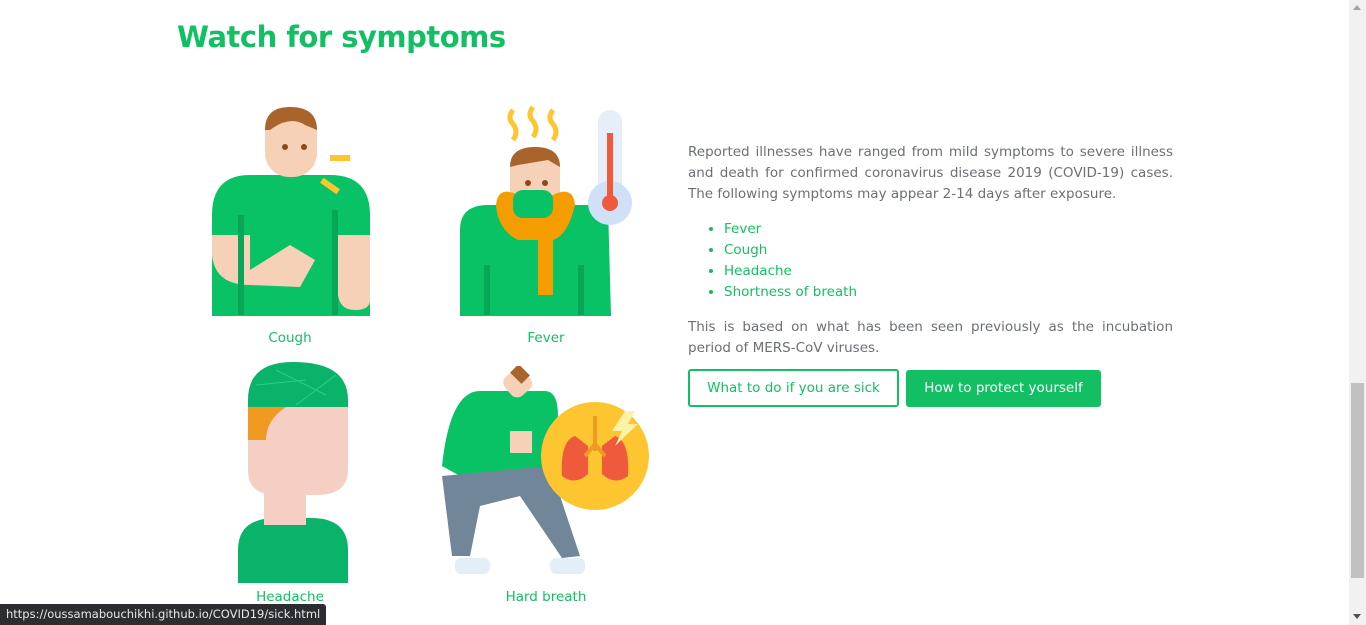  I want to click on how-to-protect-button: How to protect yourself, so click(1003, 388).